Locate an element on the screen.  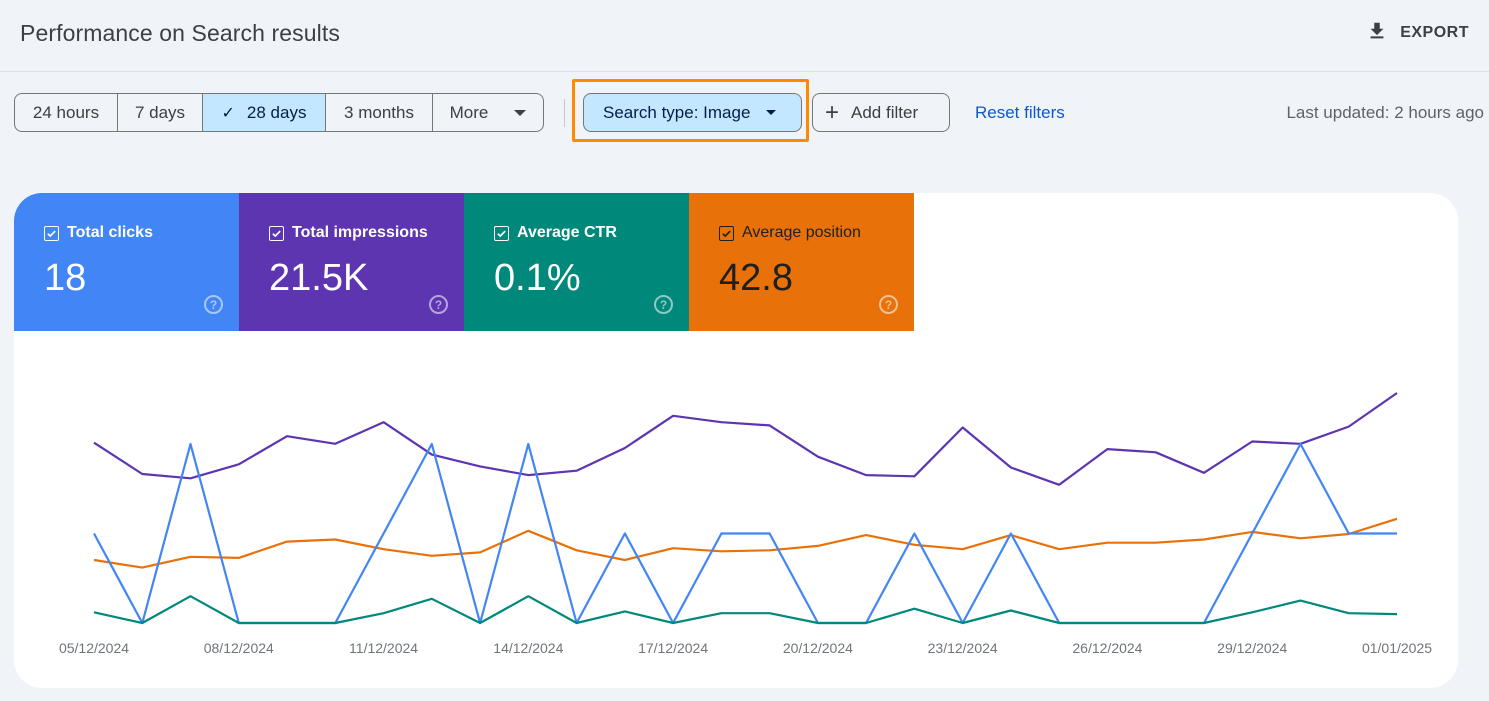
metric-value: 0.1% is located at coordinates (537, 278).